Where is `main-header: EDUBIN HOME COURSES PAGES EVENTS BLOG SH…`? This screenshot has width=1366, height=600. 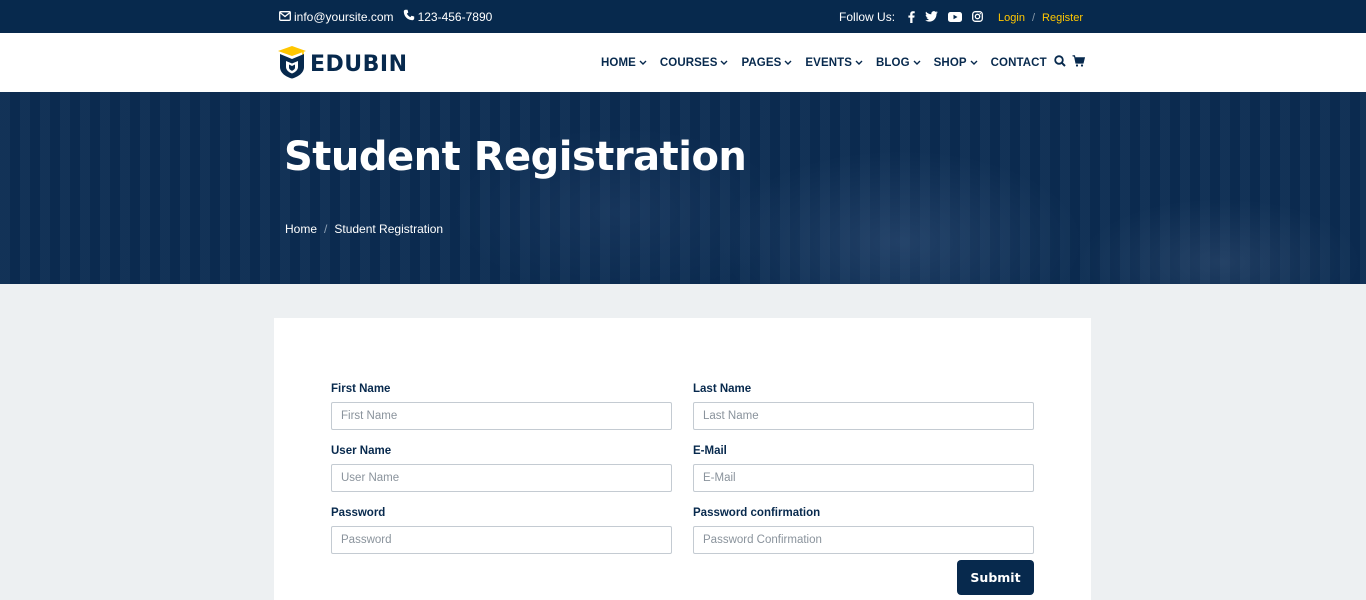
main-header: EDUBIN HOME COURSES PAGES EVENTS BLOG SH… is located at coordinates (683, 62).